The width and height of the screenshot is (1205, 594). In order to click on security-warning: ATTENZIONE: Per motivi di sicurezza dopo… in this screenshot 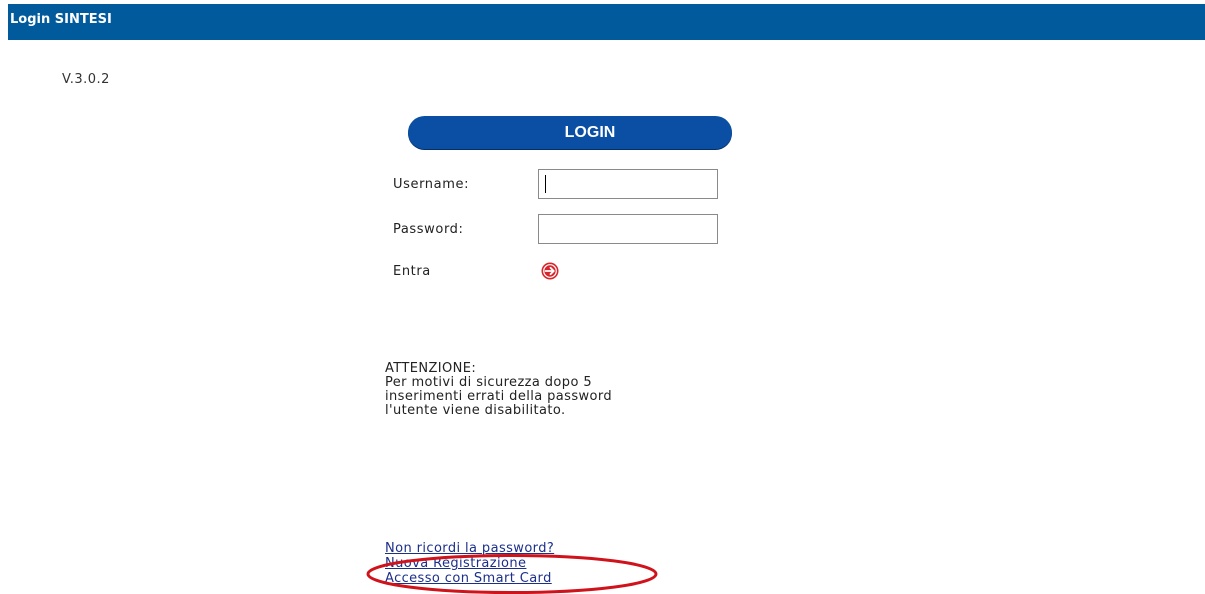, I will do `click(498, 390)`.